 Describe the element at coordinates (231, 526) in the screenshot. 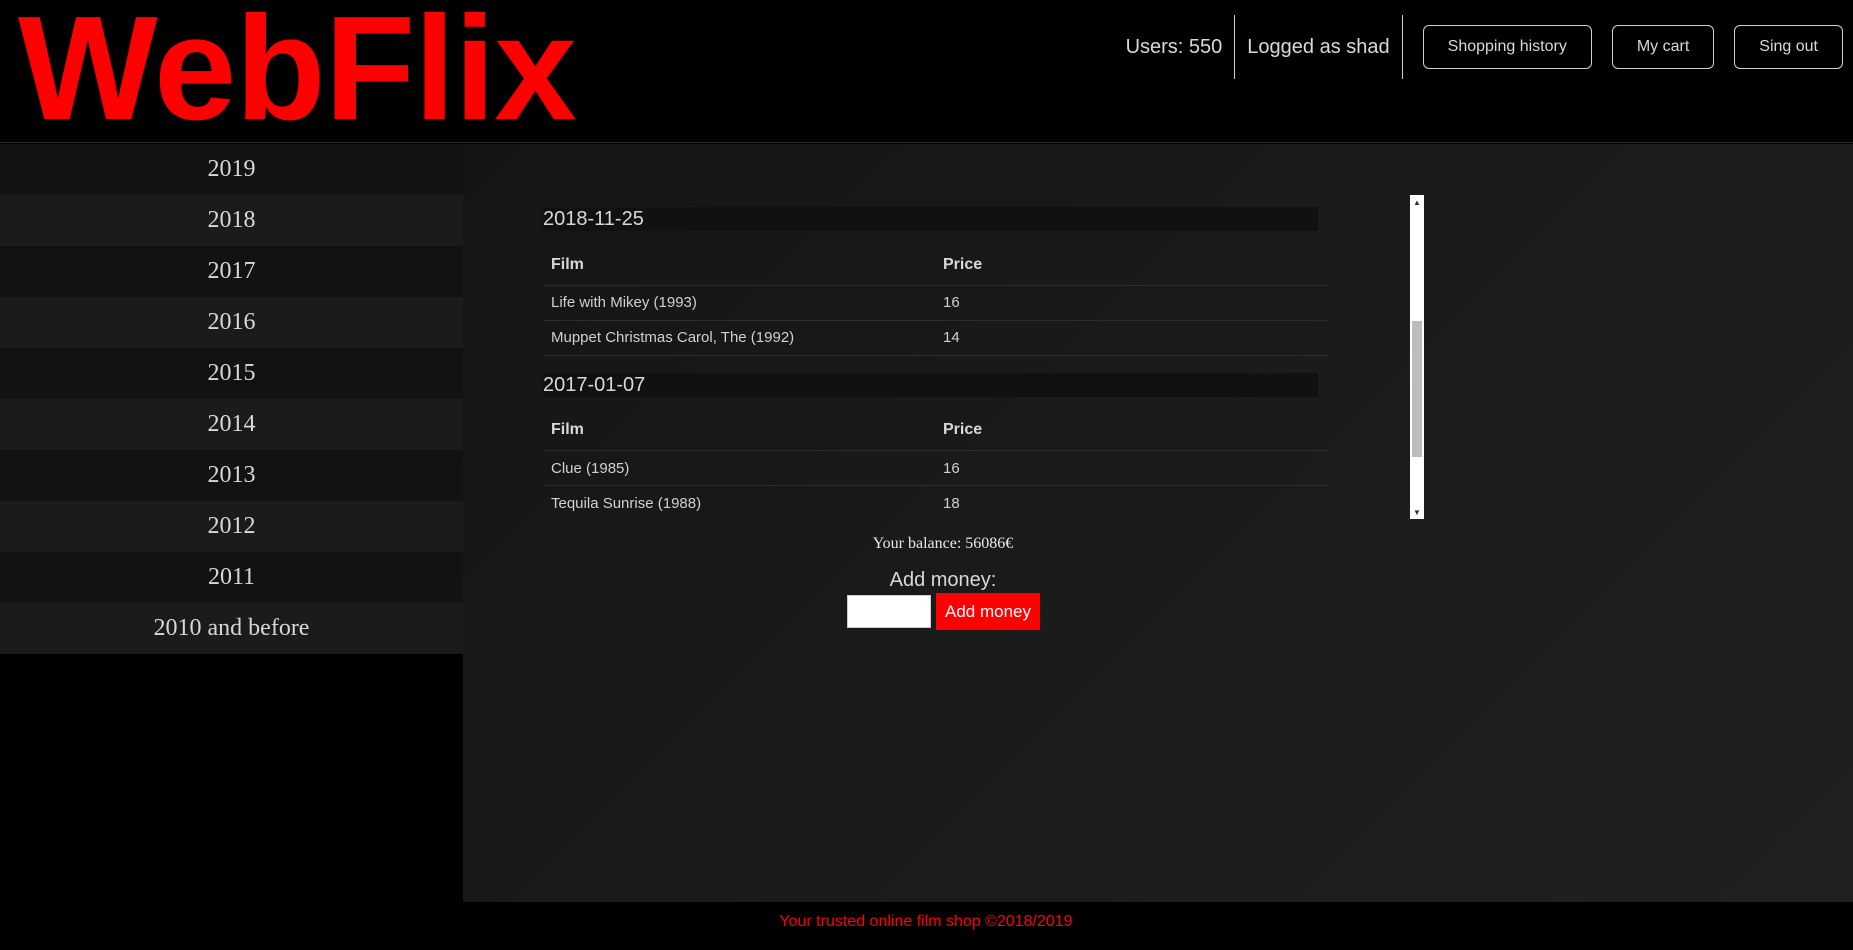

I see `sidebar-item-2012: 2012` at that location.